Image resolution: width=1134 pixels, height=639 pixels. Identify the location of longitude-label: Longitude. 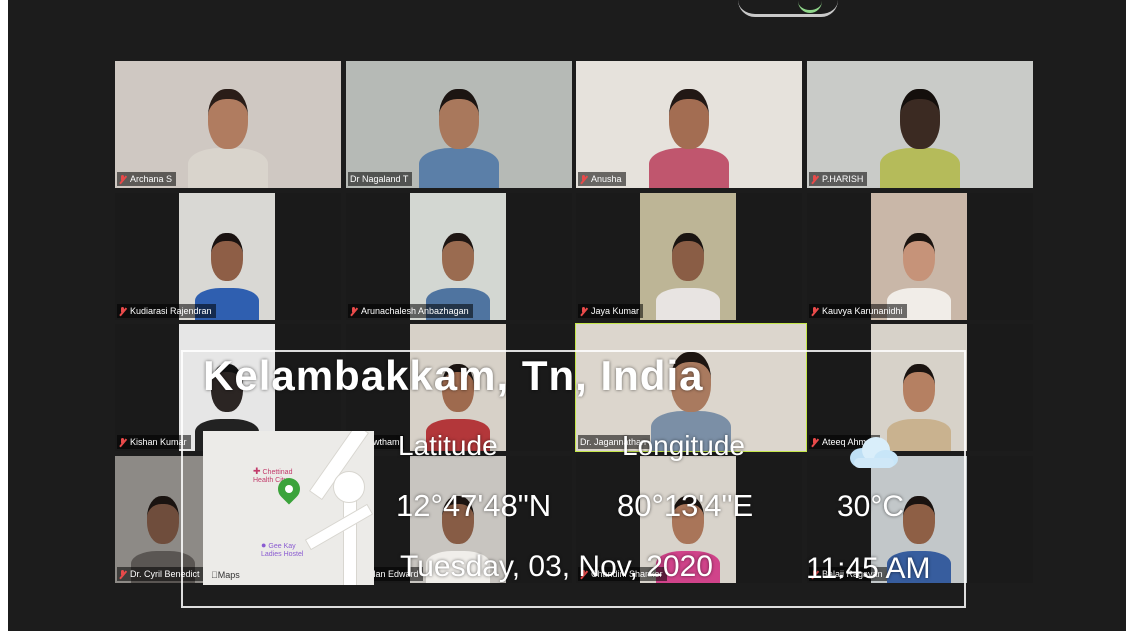
(684, 445).